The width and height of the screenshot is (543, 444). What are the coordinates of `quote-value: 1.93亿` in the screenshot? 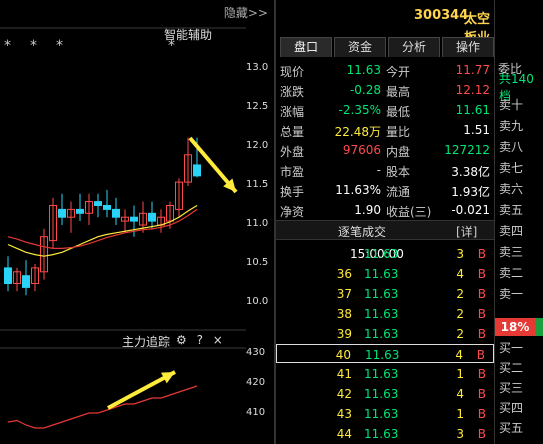 It's located at (470, 192).